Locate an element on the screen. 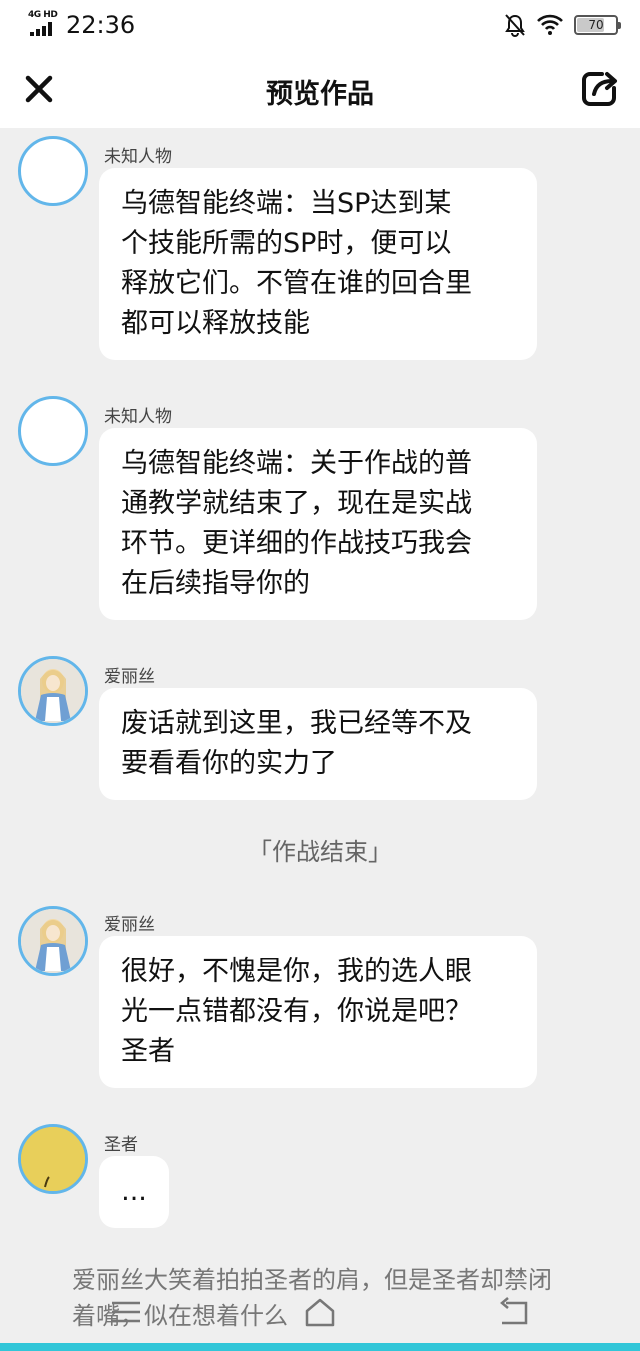  message-bubble: 很好，不愧是你，我的选人眼 光一点错都没有，你说是吧？ 圣者 is located at coordinates (318, 1012).